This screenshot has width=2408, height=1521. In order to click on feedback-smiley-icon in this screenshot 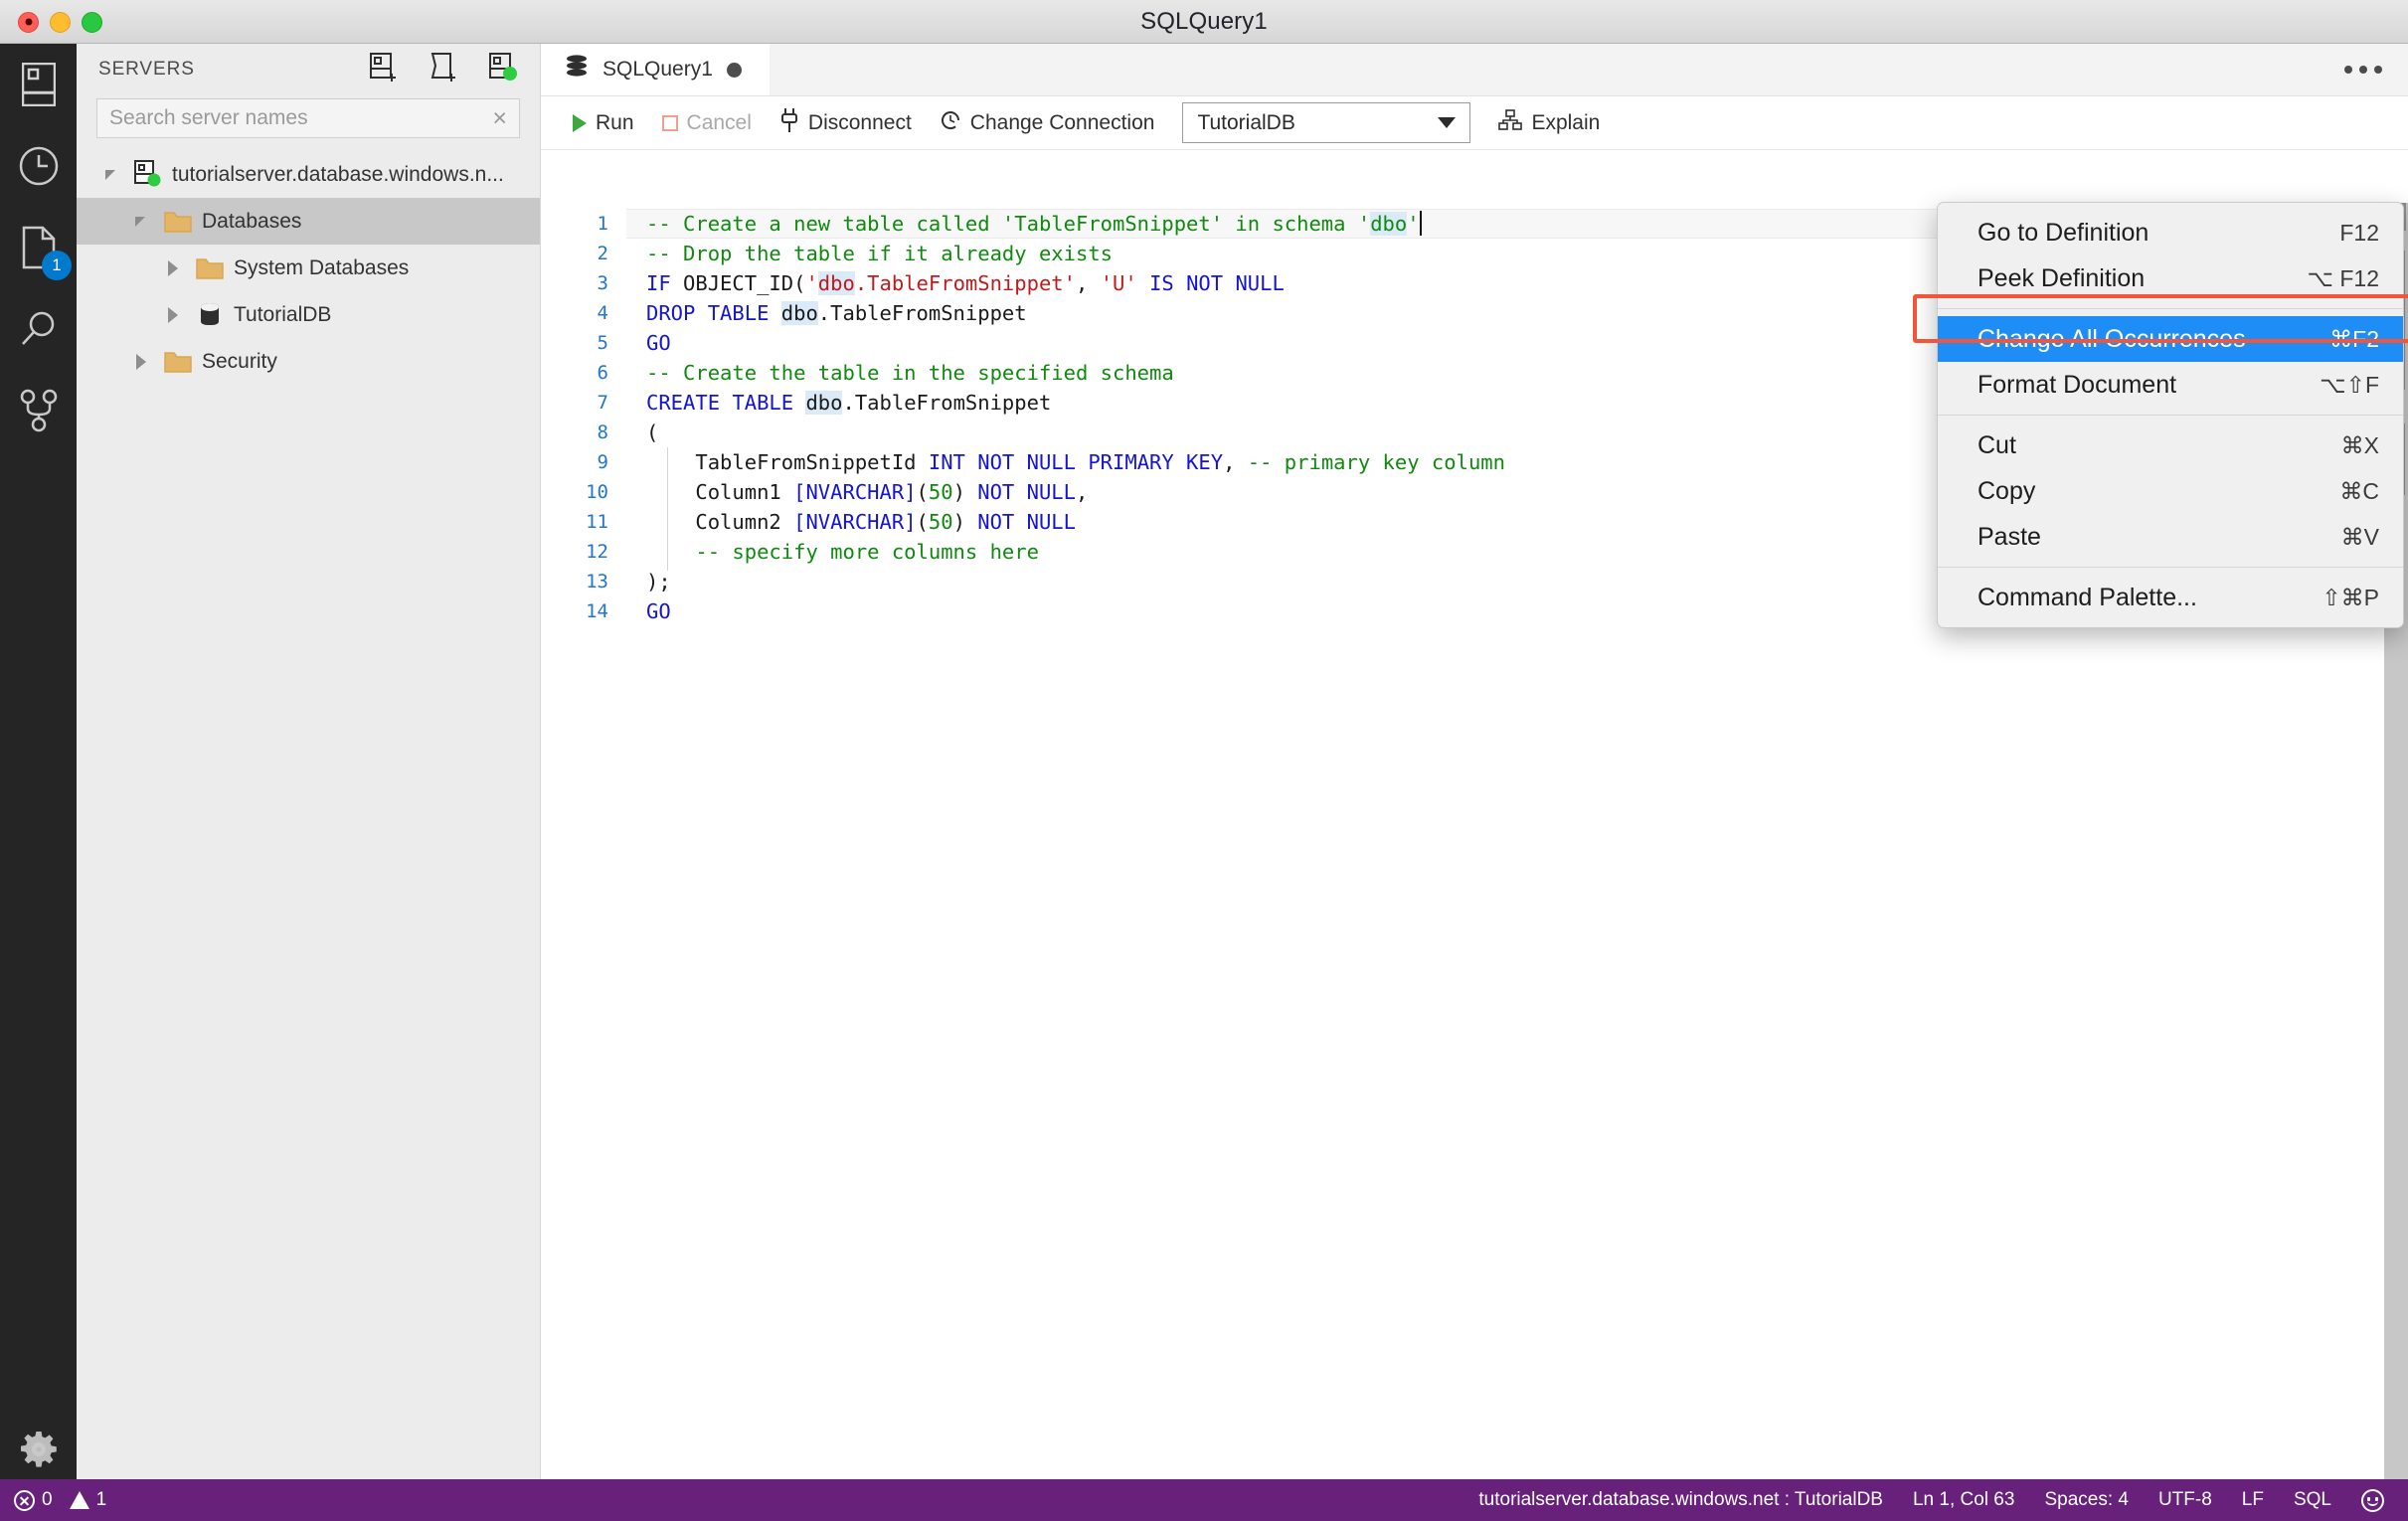, I will do `click(2372, 1500)`.